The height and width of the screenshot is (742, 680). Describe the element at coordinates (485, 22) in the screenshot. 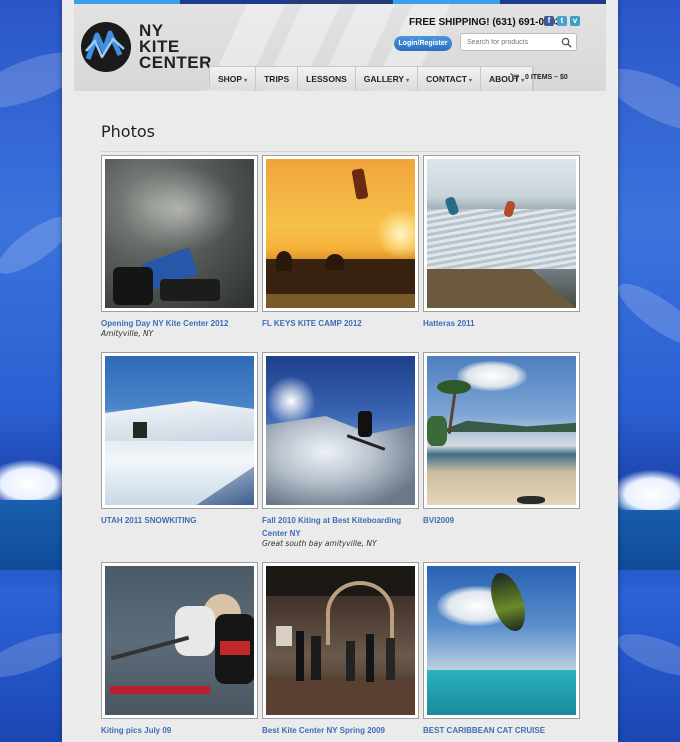

I see `free-shipping-phone: FREE SHIPPING! (631) 691-0793` at that location.